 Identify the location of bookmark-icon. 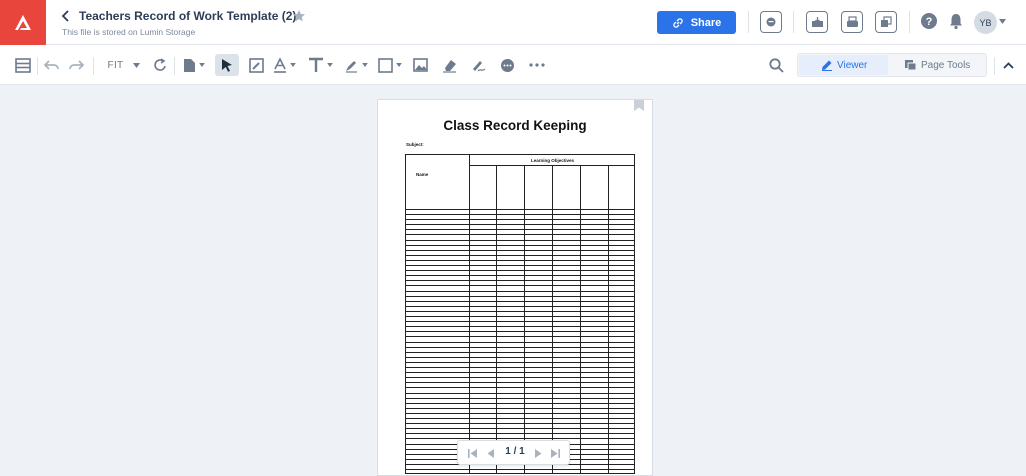
(639, 105).